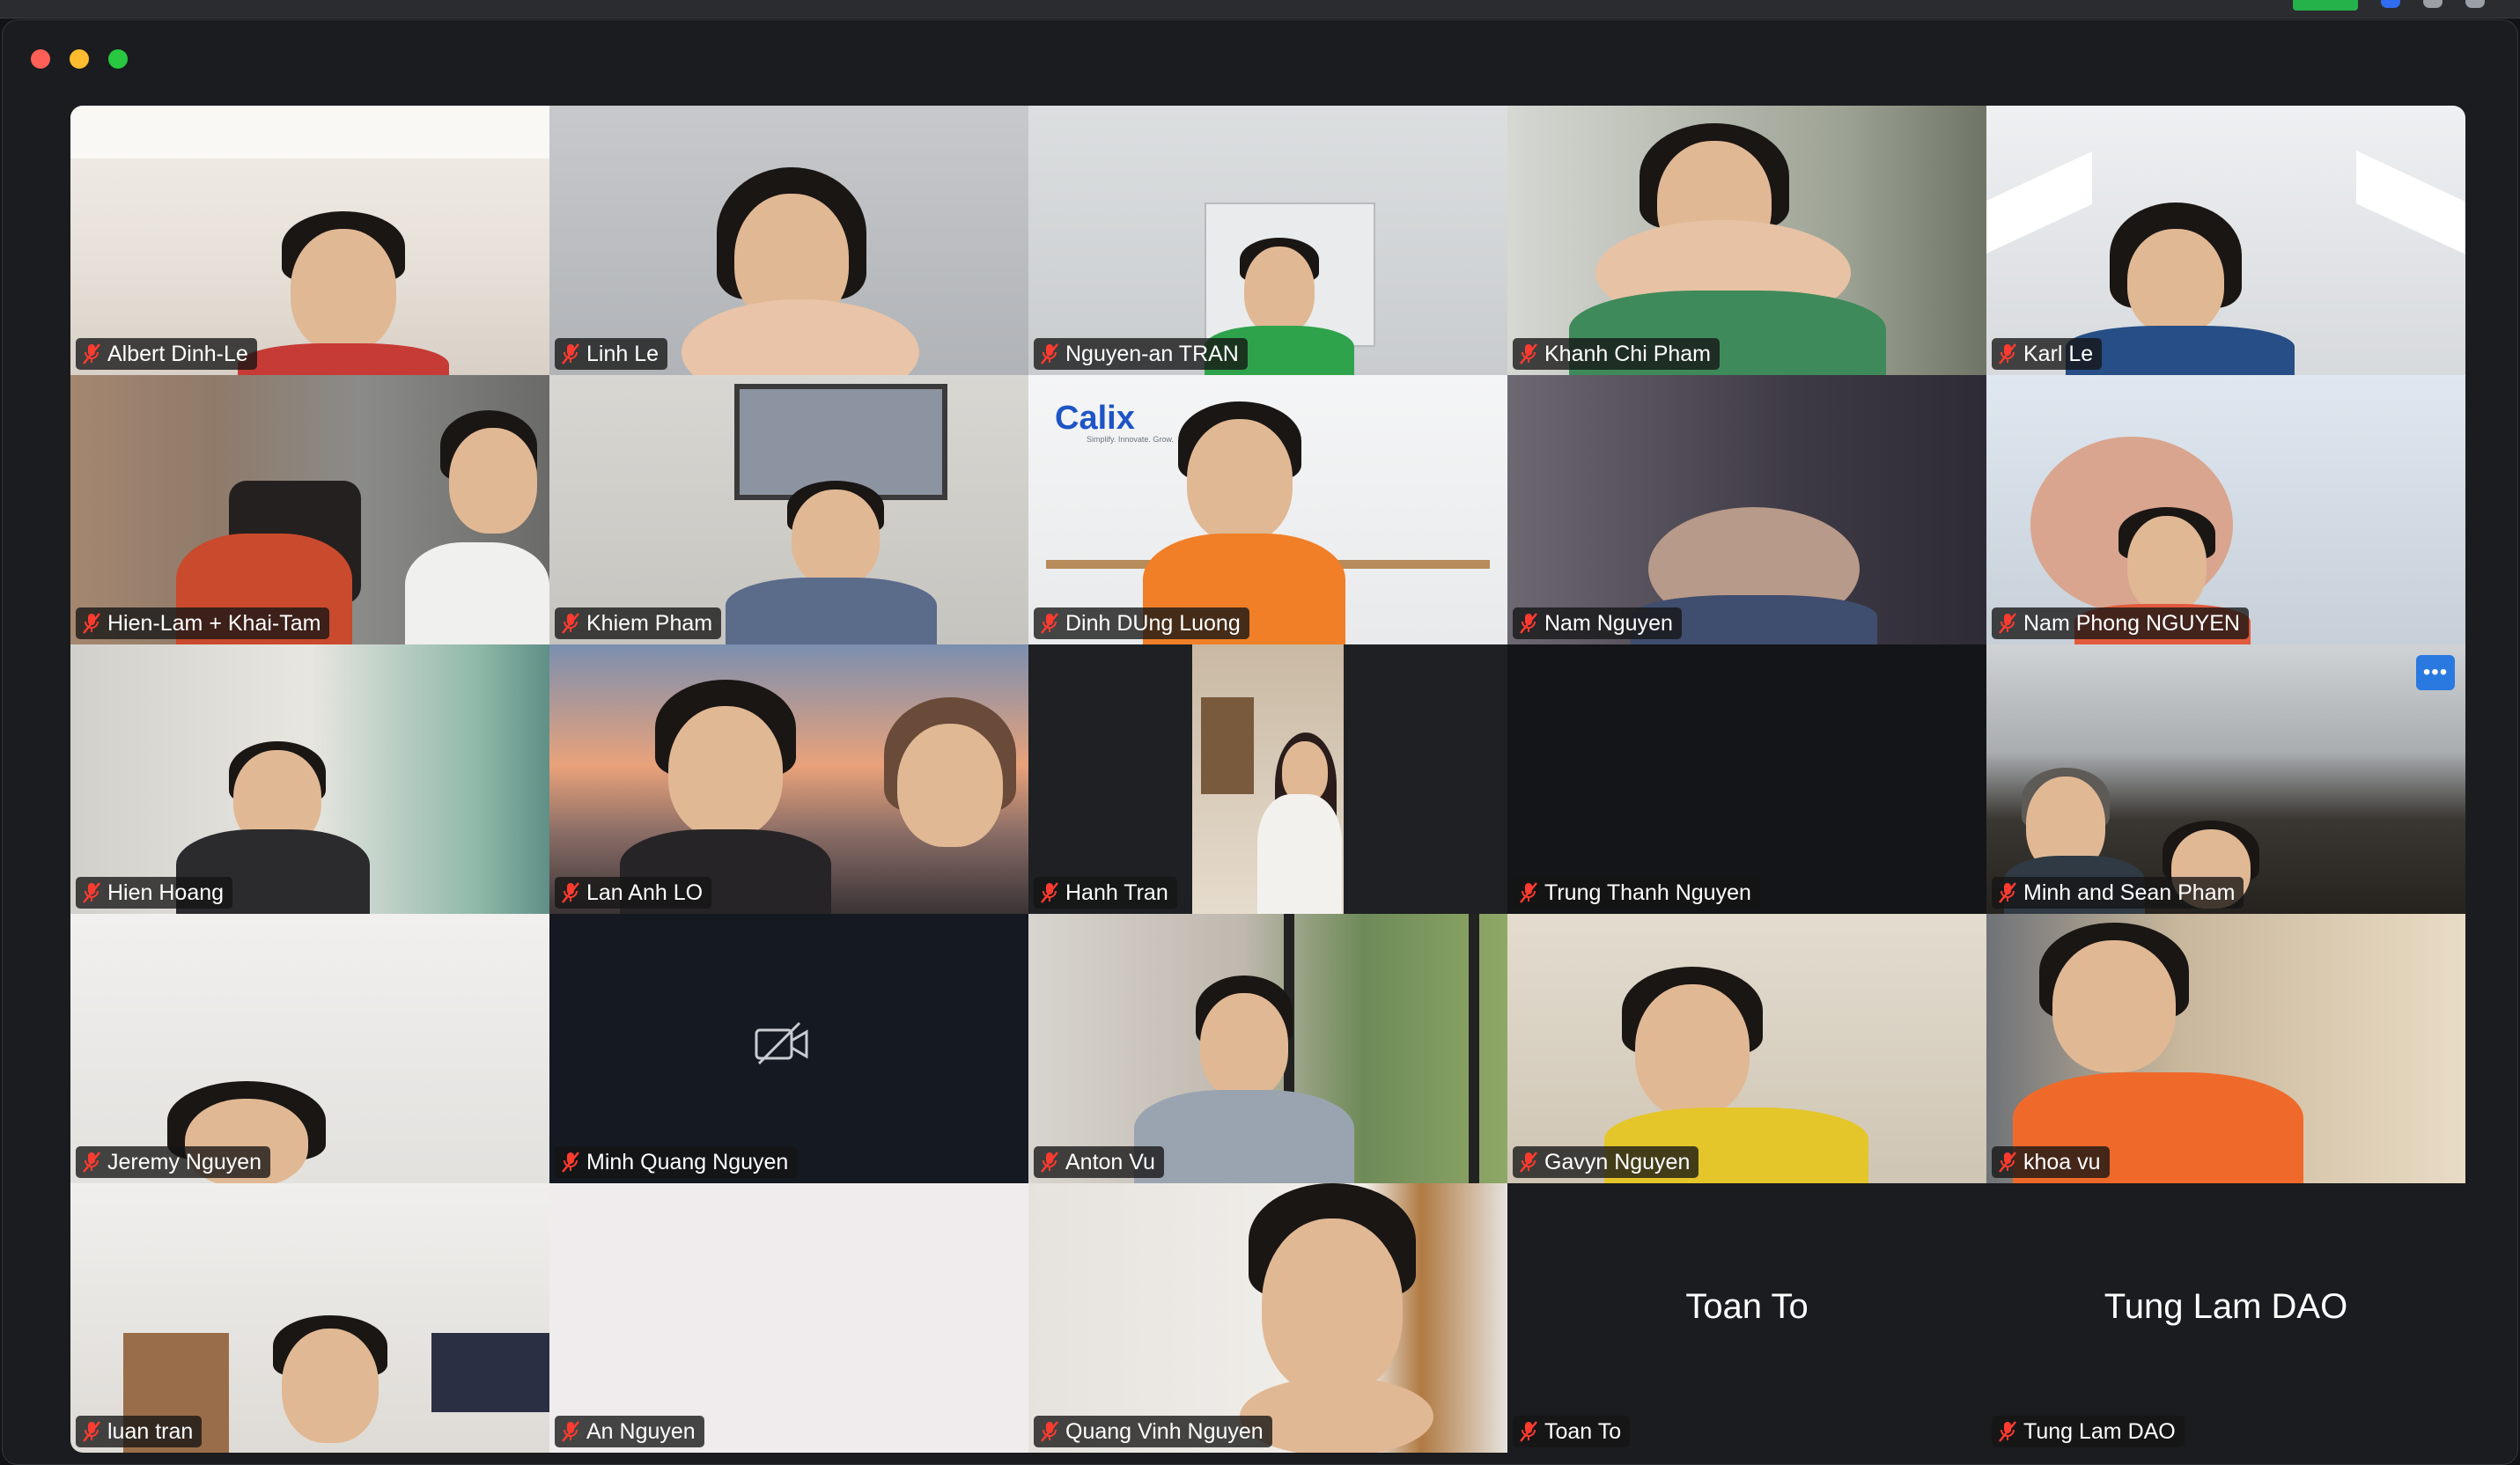 Image resolution: width=2520 pixels, height=1465 pixels. Describe the element at coordinates (1608, 623) in the screenshot. I see `participant-name: Nam Nguyen` at that location.